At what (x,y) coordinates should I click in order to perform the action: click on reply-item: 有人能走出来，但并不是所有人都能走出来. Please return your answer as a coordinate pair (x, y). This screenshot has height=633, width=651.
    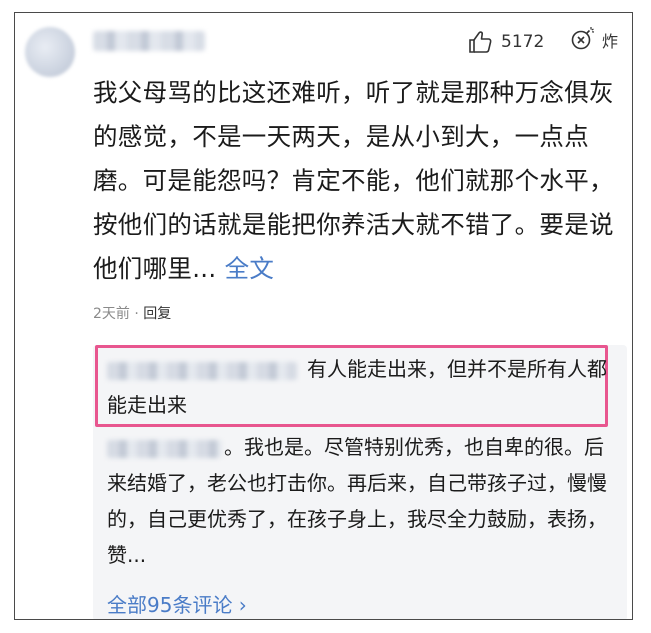
    Looking at the image, I should click on (357, 387).